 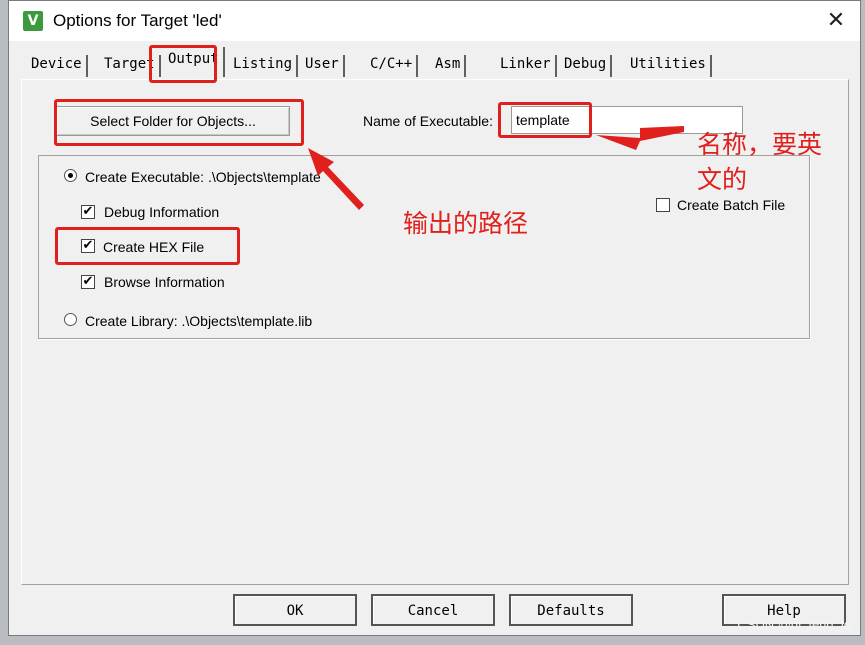 What do you see at coordinates (164, 282) in the screenshot?
I see `browse-information-label: Browse Information` at bounding box center [164, 282].